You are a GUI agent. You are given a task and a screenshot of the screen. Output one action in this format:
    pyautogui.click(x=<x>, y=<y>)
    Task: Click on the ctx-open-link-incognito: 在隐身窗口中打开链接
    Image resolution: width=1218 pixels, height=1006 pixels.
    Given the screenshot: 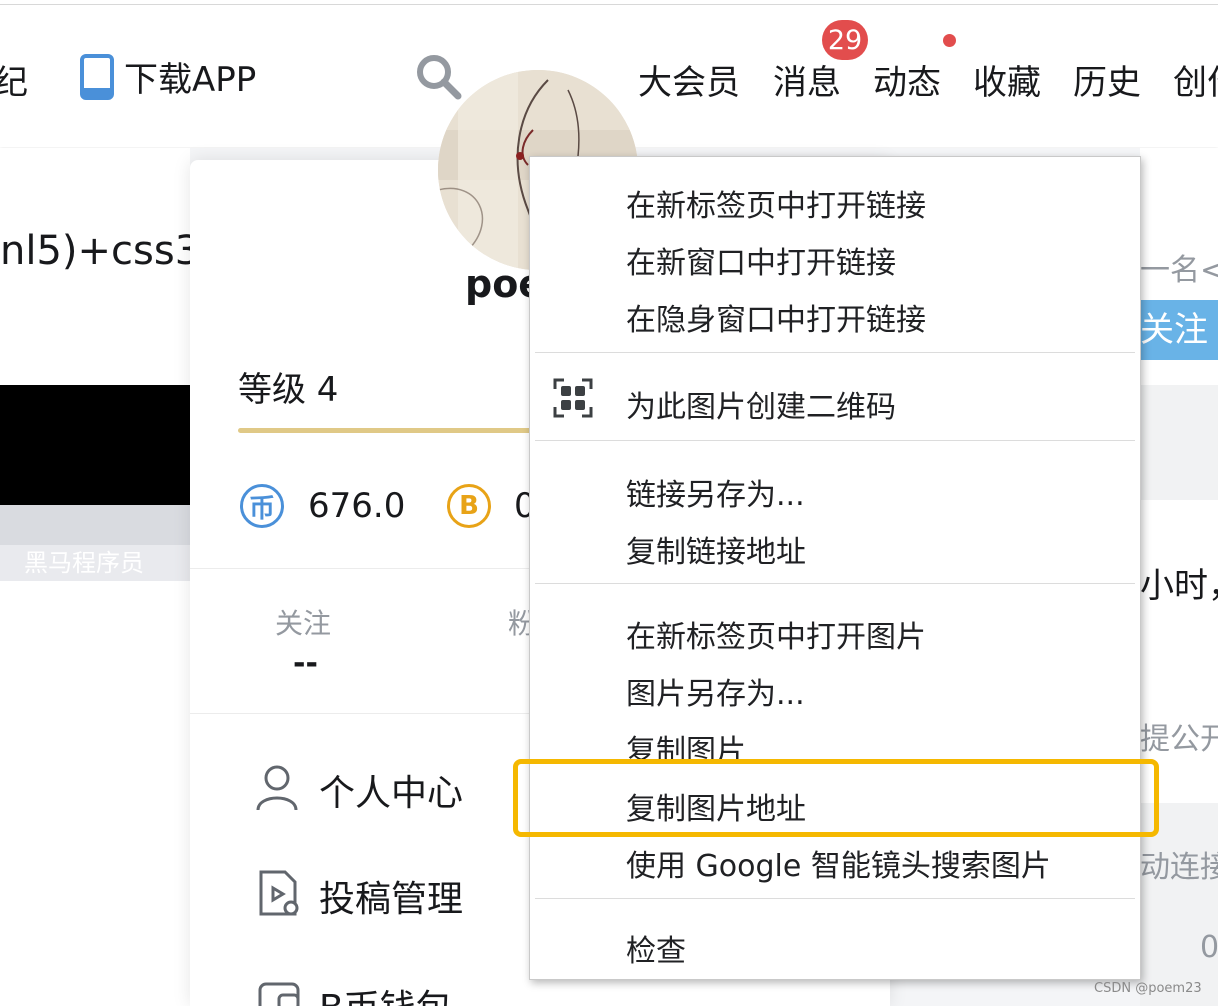 What is the action you would take?
    pyautogui.click(x=776, y=317)
    